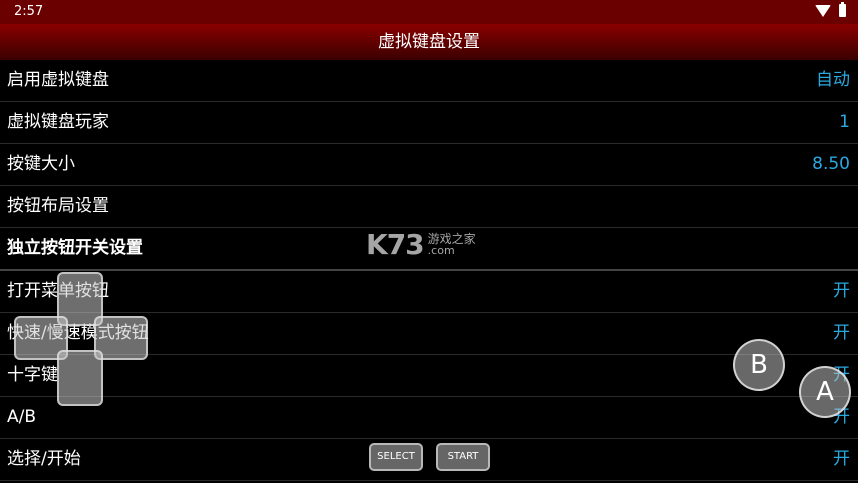 The width and height of the screenshot is (858, 483). Describe the element at coordinates (429, 460) in the screenshot. I see `setting-row-select-start: 选择/开始 开` at that location.